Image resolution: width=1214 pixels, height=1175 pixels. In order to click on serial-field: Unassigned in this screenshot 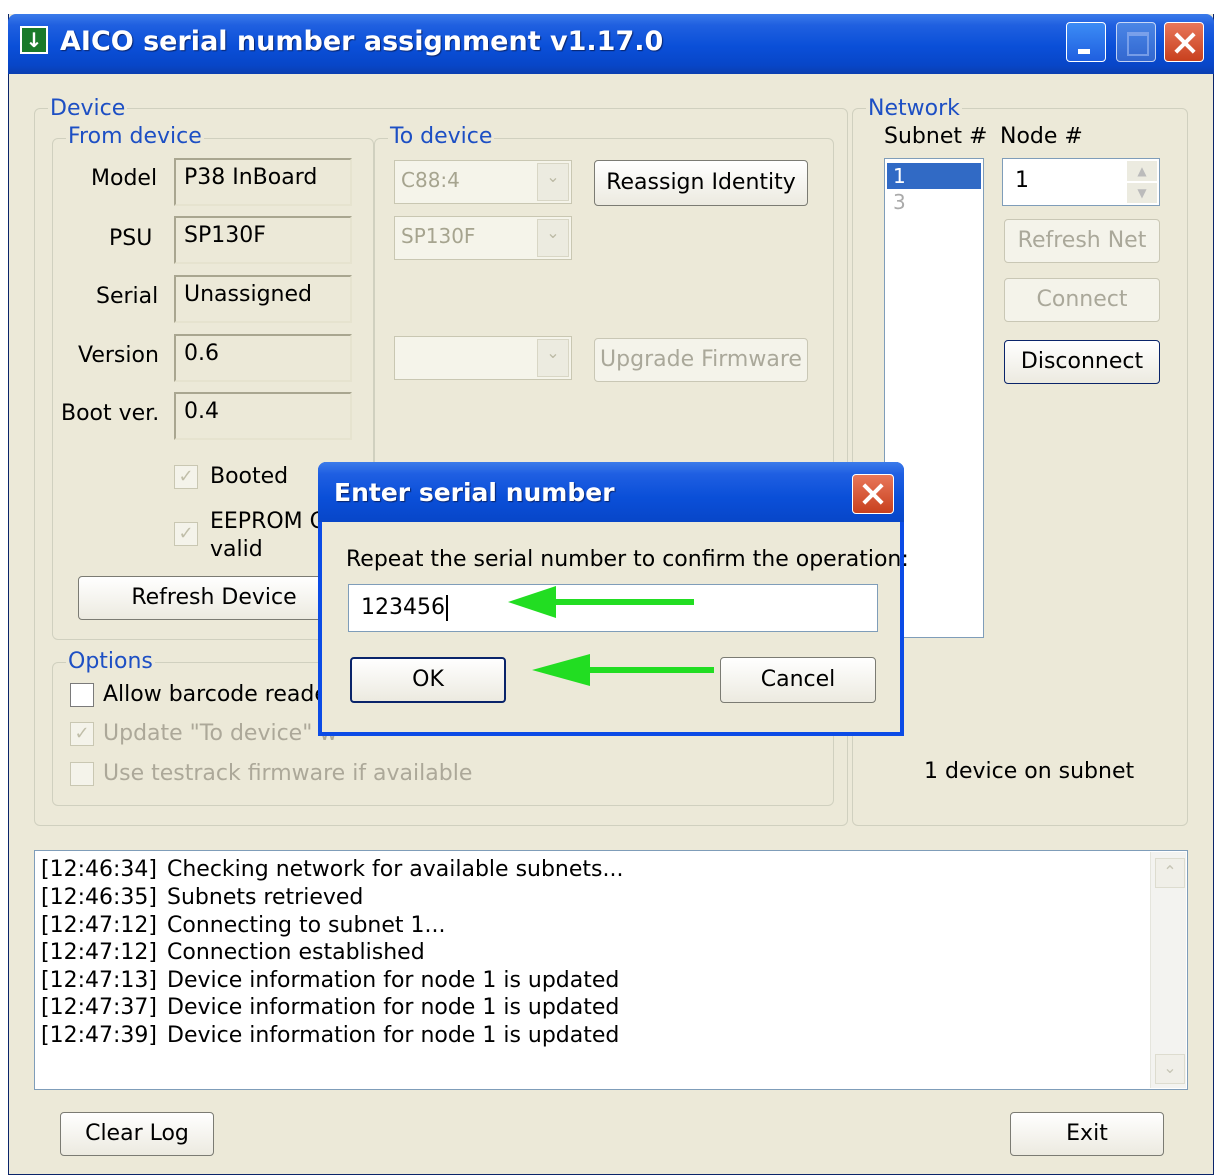, I will do `click(263, 299)`.